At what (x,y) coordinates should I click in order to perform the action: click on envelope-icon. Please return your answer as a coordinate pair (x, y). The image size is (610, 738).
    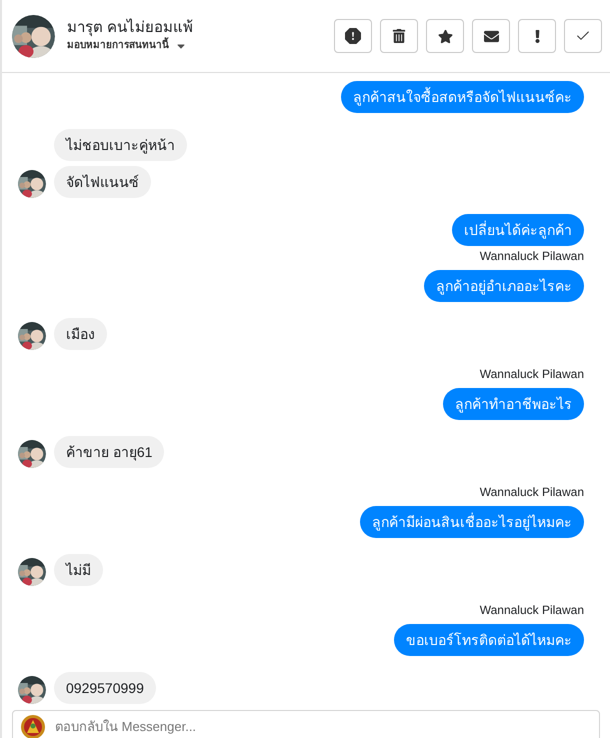
    Looking at the image, I should click on (491, 36).